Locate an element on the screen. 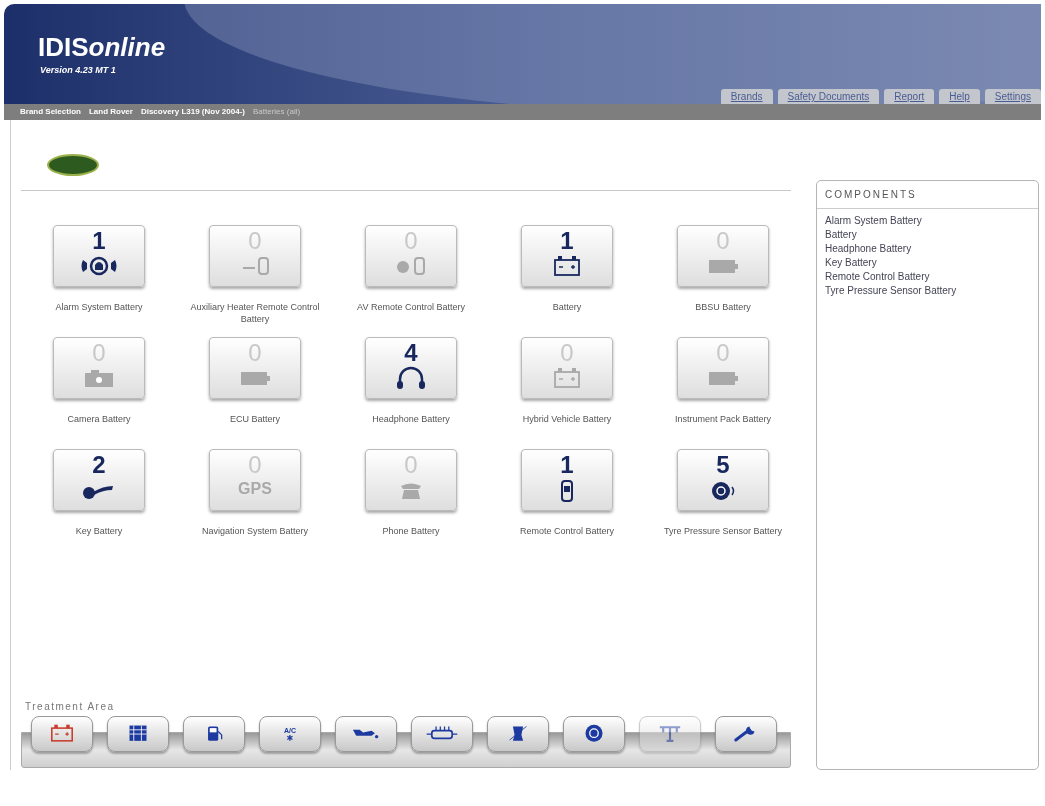 This screenshot has height=806, width=1045. tile-label: Hybrid Vehicle Battery is located at coordinates (567, 419).